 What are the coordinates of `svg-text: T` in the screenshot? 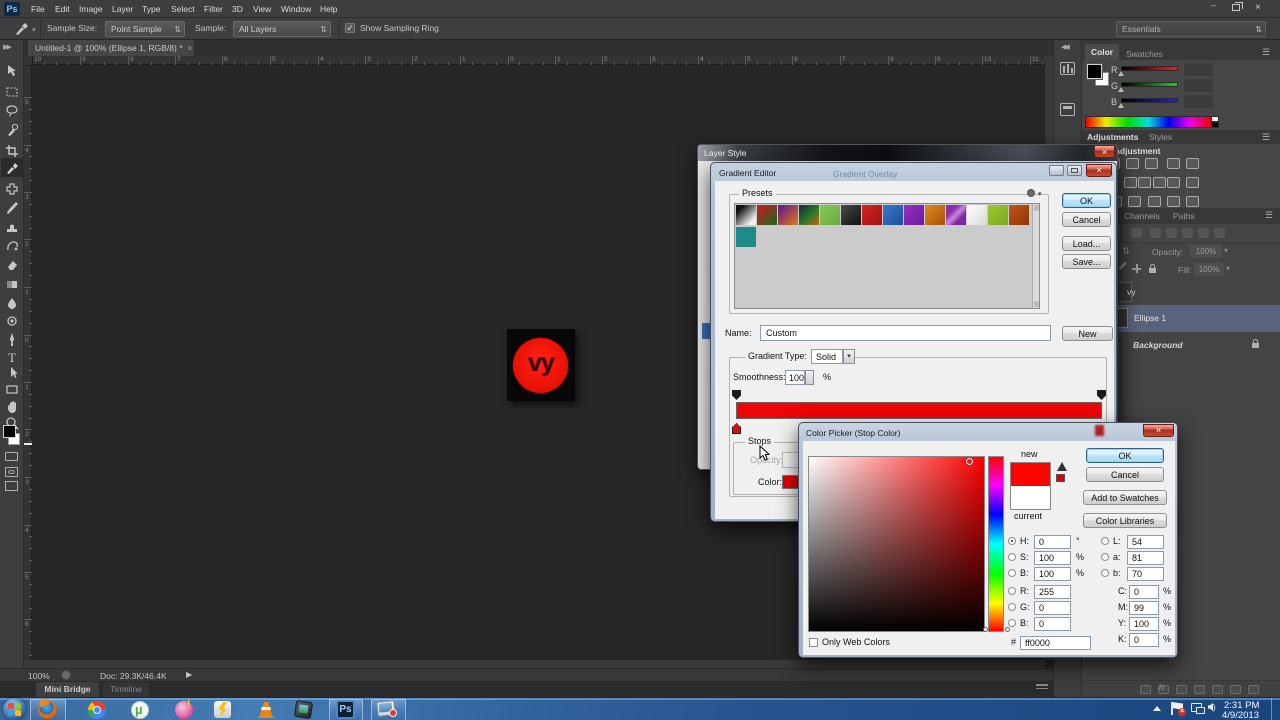 It's located at (12, 357).